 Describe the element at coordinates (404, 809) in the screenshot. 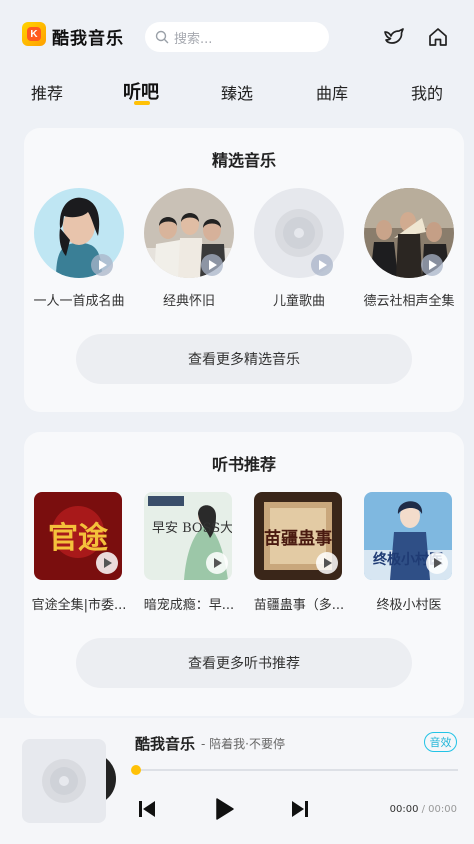

I see `current-time: 00:00` at that location.